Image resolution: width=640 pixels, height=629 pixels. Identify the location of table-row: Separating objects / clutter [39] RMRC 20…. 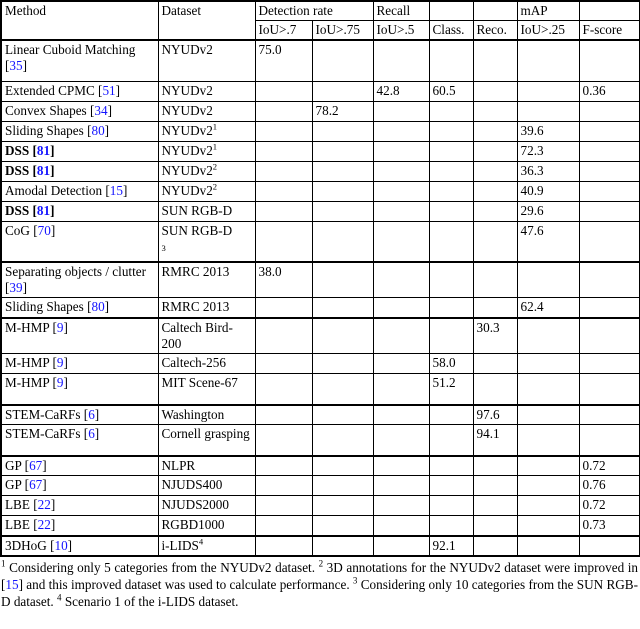
(320, 280).